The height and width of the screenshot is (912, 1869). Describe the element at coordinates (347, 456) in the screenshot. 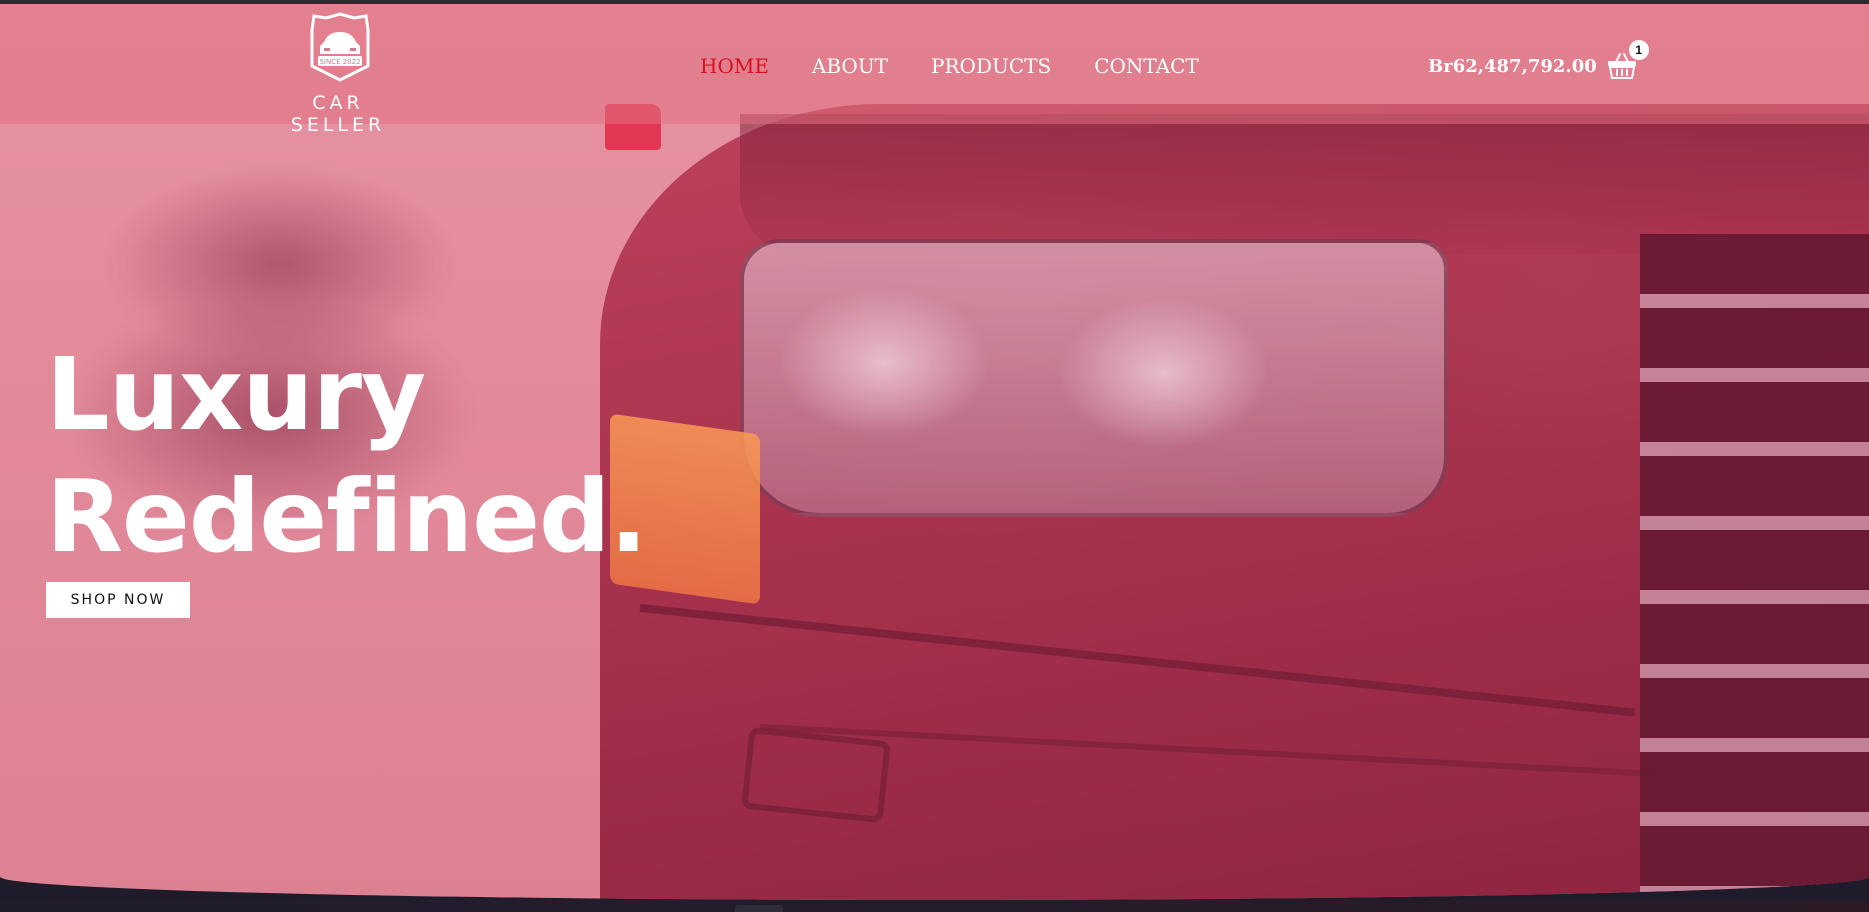

I see `hero-title: Luxury Redefined.` at that location.